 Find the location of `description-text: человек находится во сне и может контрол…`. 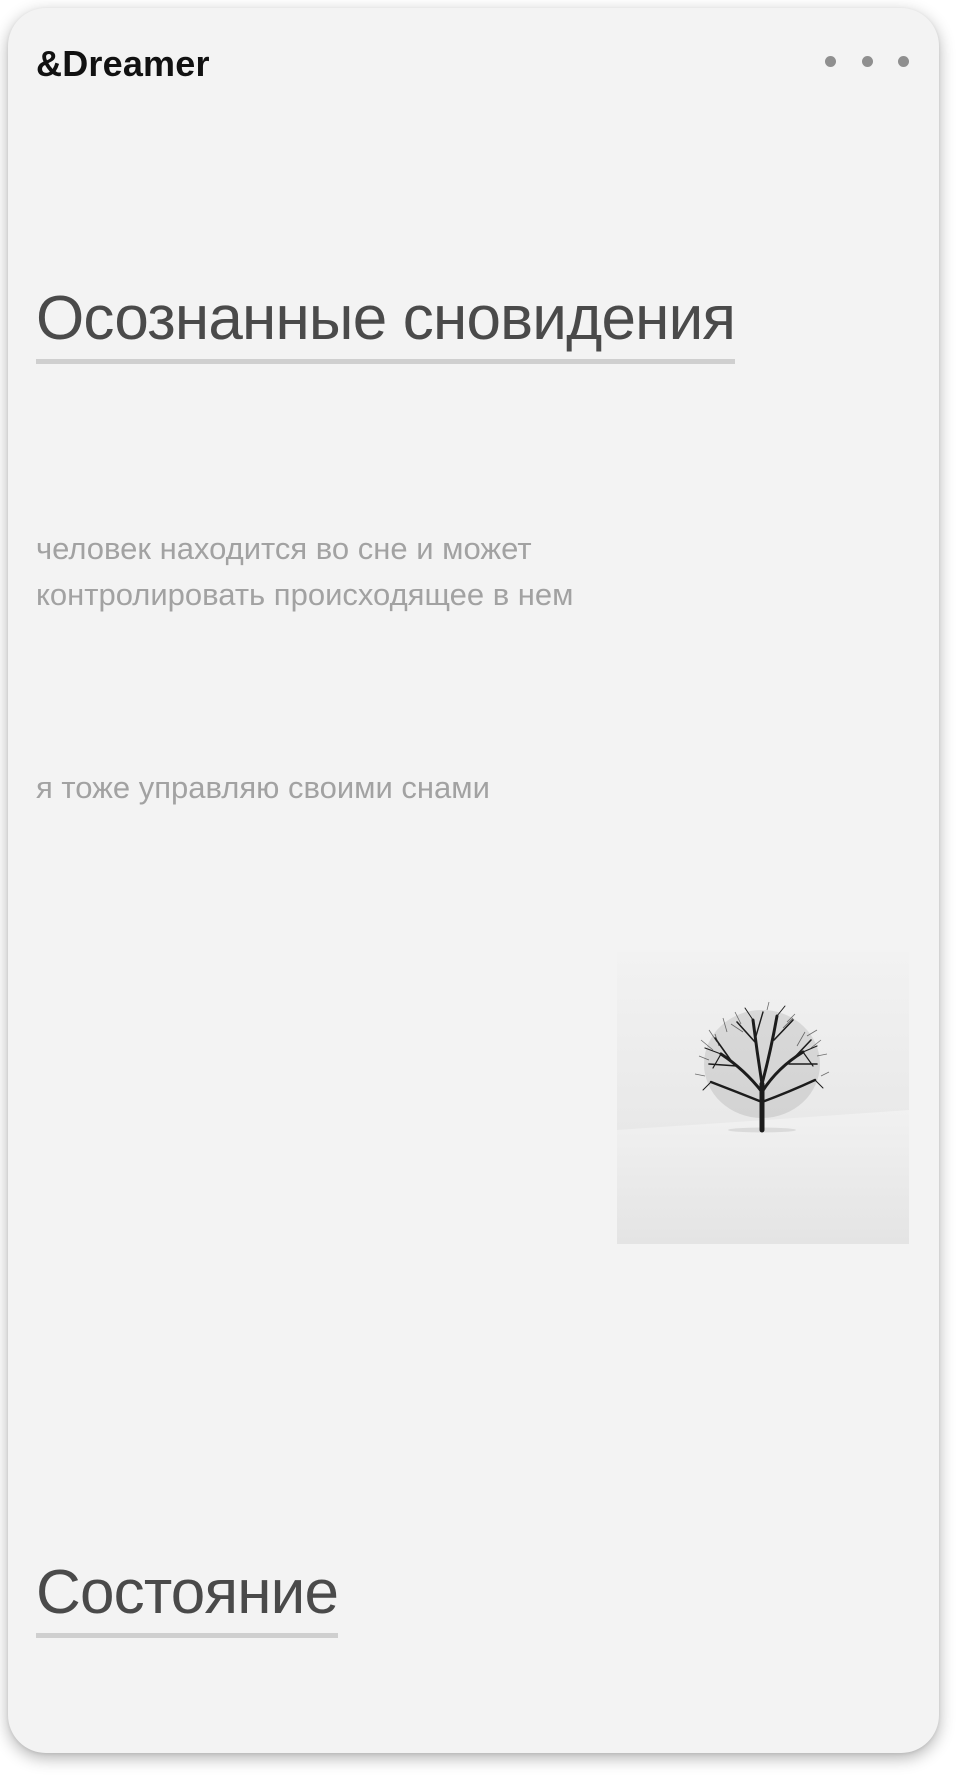

description-text: человек находится во сне и может контрол… is located at coordinates (346, 572).